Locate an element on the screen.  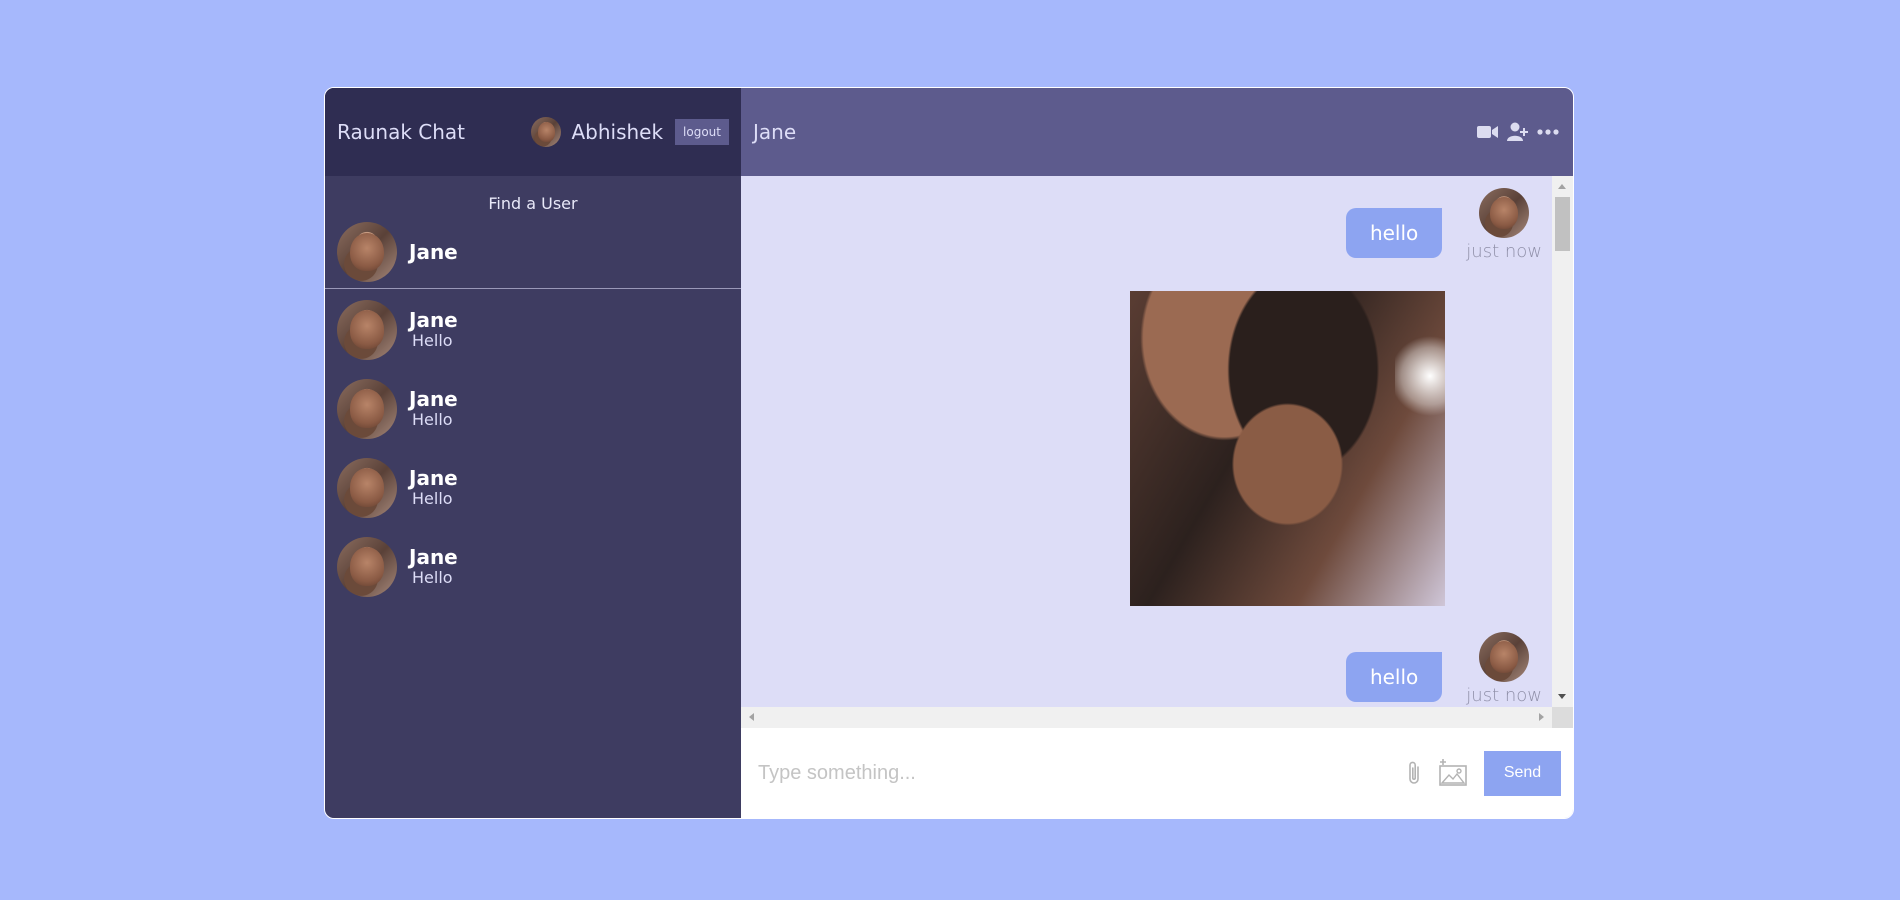
logout-button: logout is located at coordinates (702, 132).